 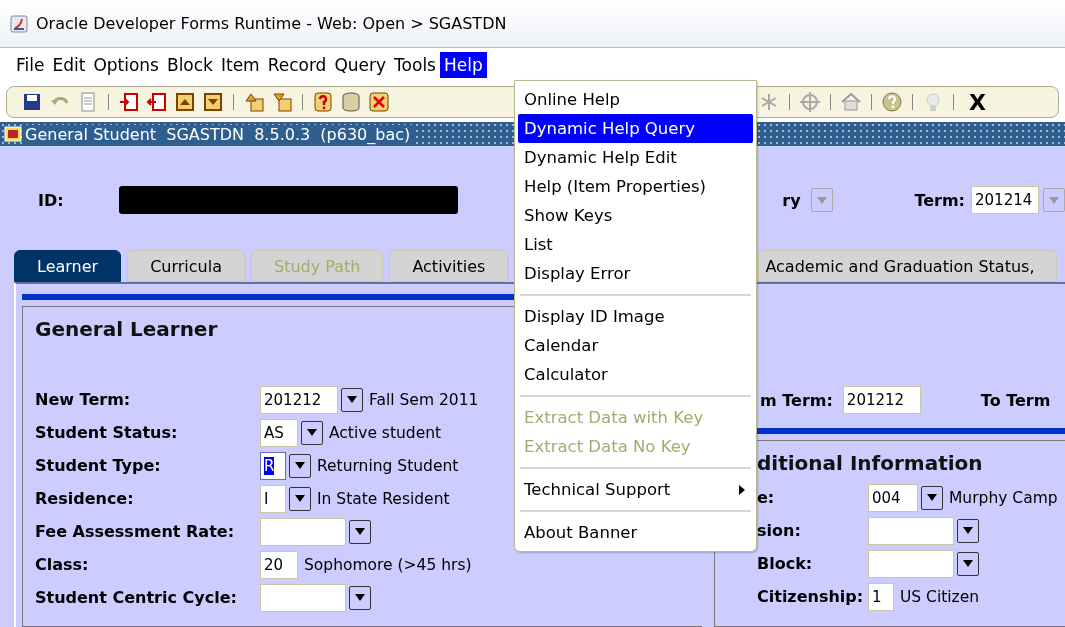 What do you see at coordinates (635, 157) in the screenshot?
I see `menu-item: Dynamic Help Edit` at bounding box center [635, 157].